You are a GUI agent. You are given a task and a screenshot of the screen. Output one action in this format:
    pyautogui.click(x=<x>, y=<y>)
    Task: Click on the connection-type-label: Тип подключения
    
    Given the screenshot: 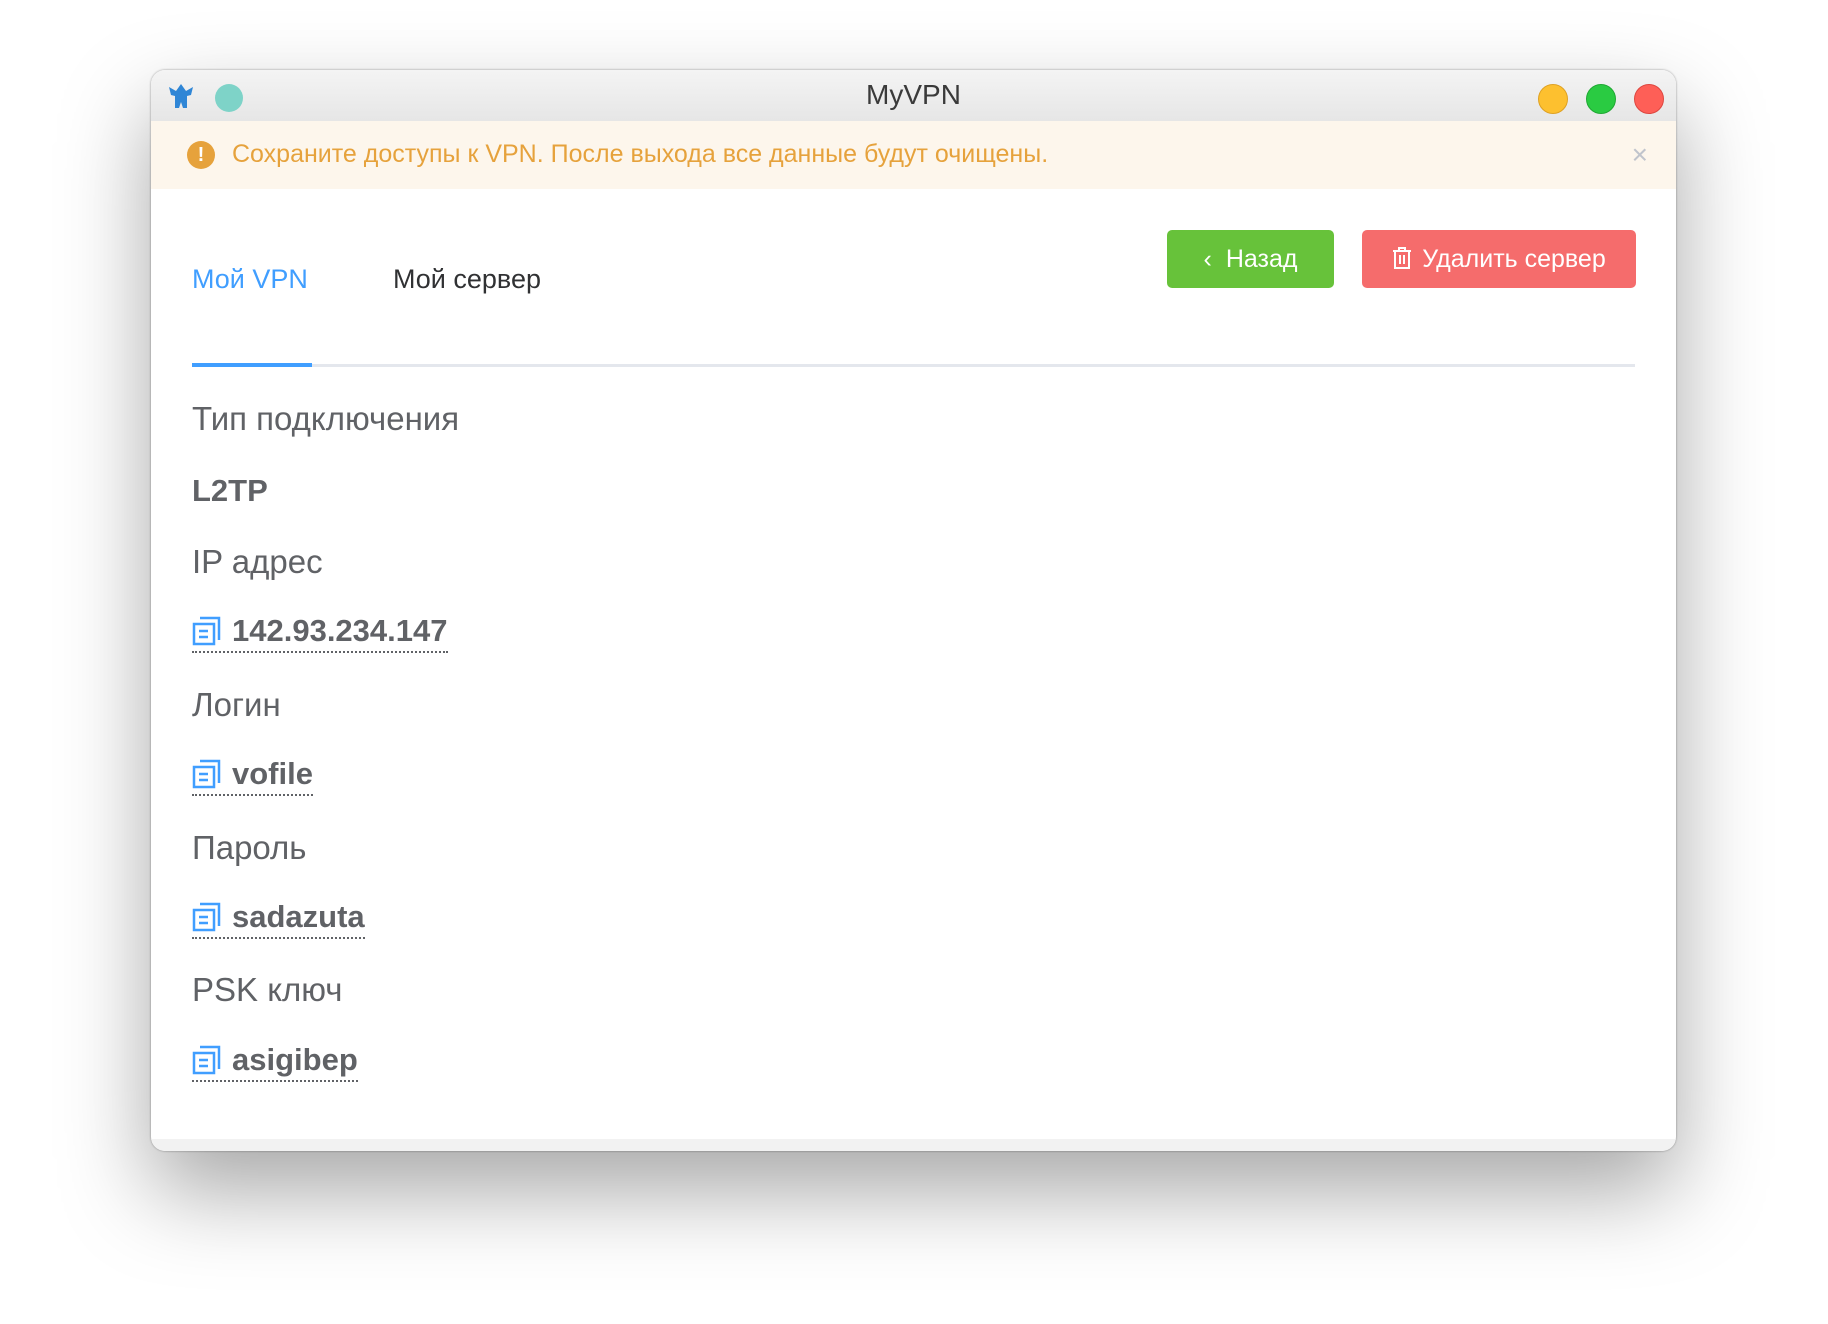 What is the action you would take?
    pyautogui.click(x=326, y=418)
    